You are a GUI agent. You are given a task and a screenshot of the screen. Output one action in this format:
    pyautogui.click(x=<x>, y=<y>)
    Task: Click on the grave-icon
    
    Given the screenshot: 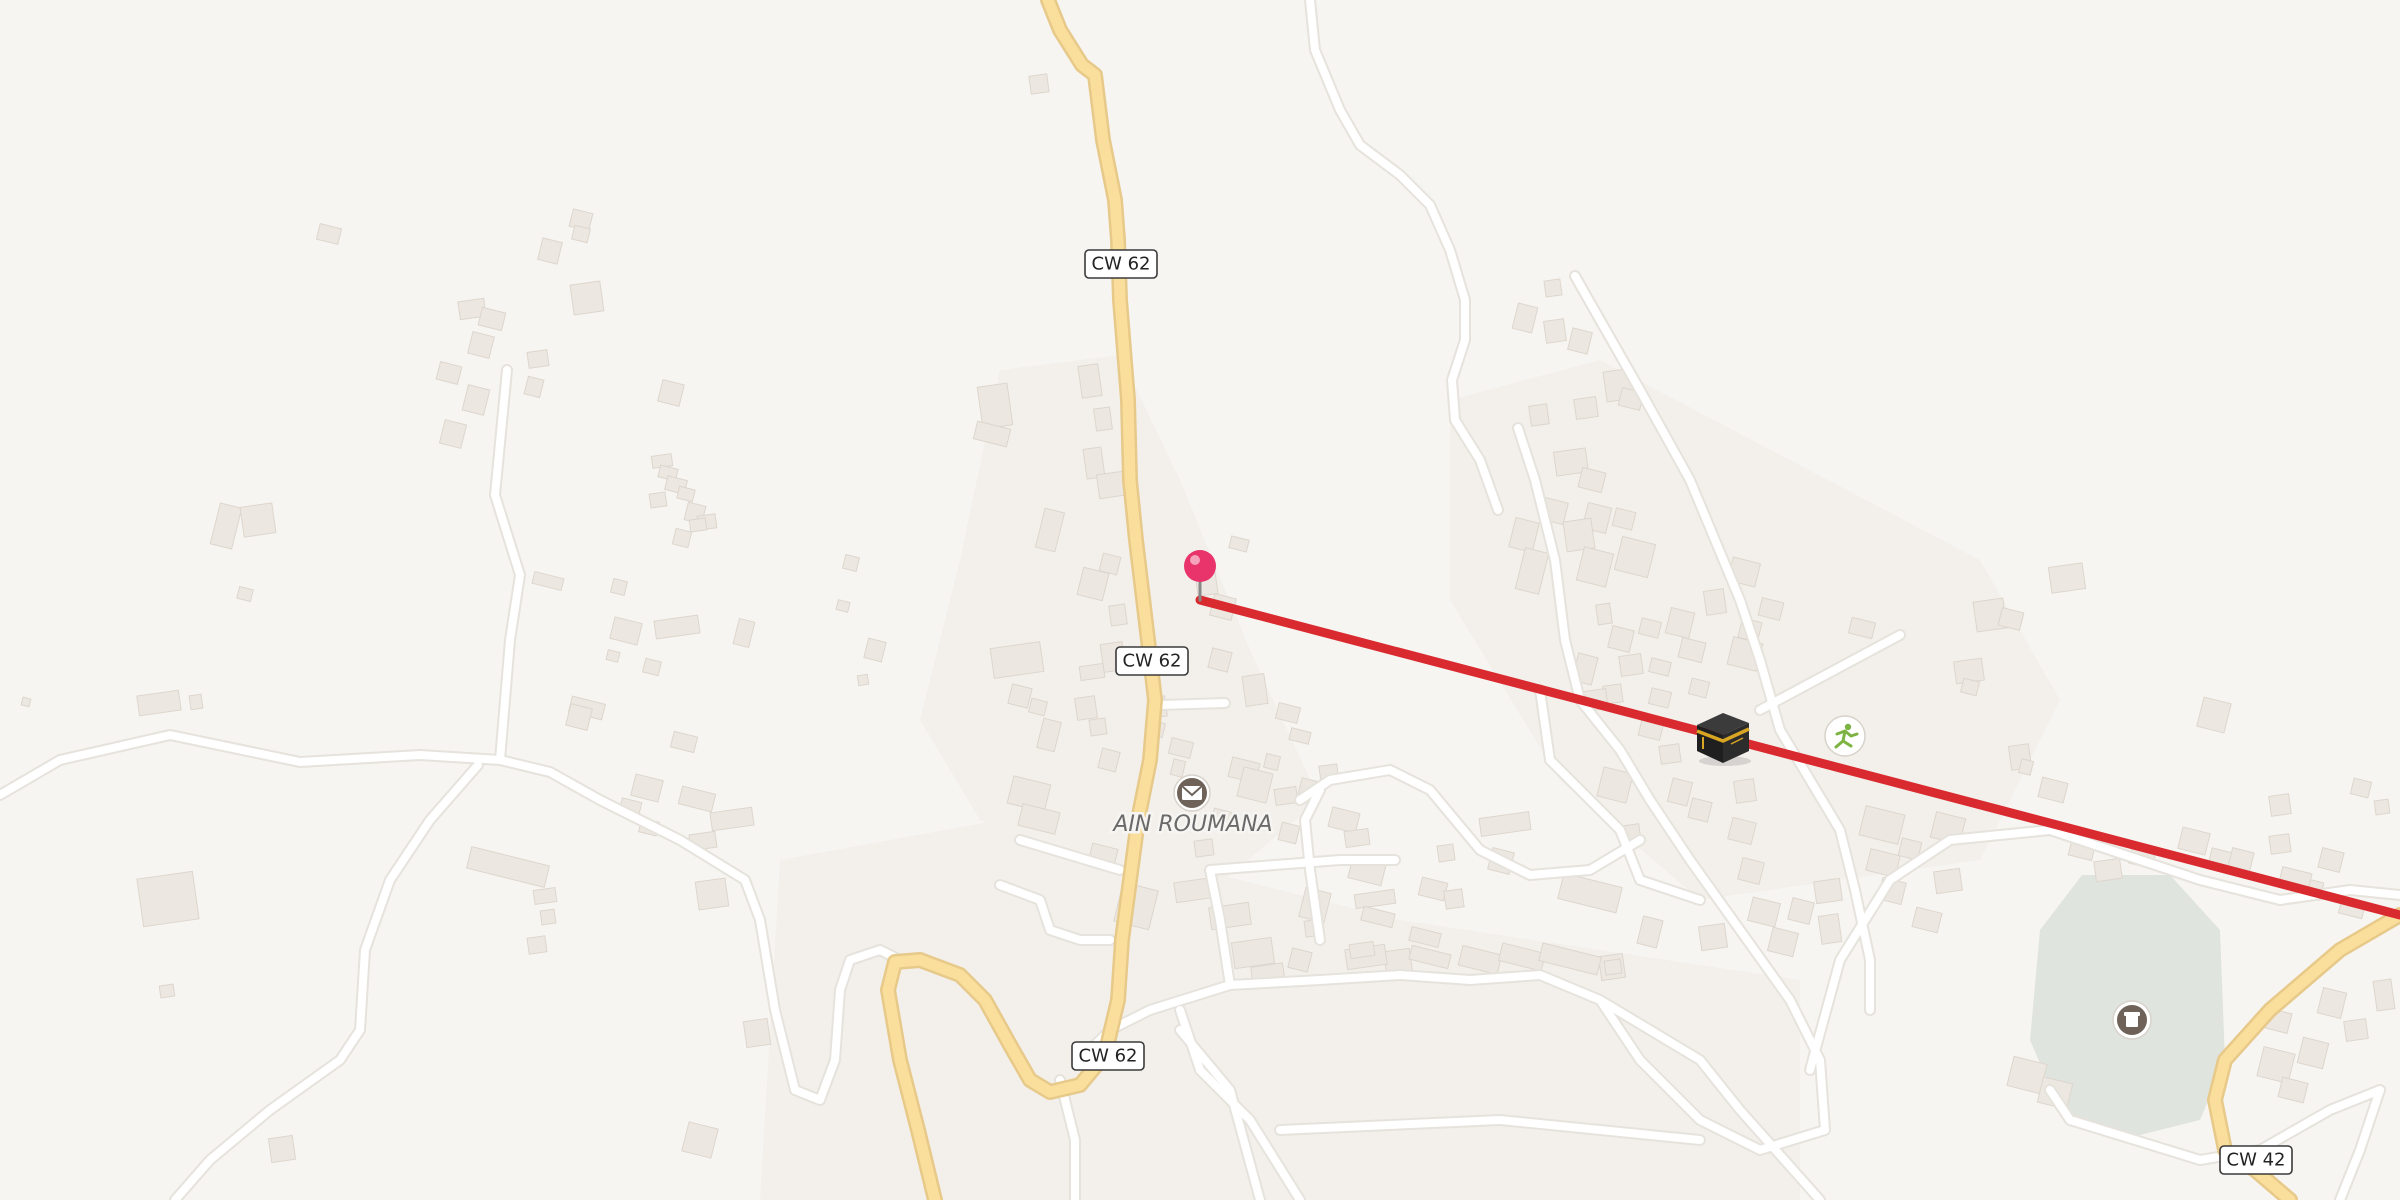 What is the action you would take?
    pyautogui.click(x=2132, y=1020)
    